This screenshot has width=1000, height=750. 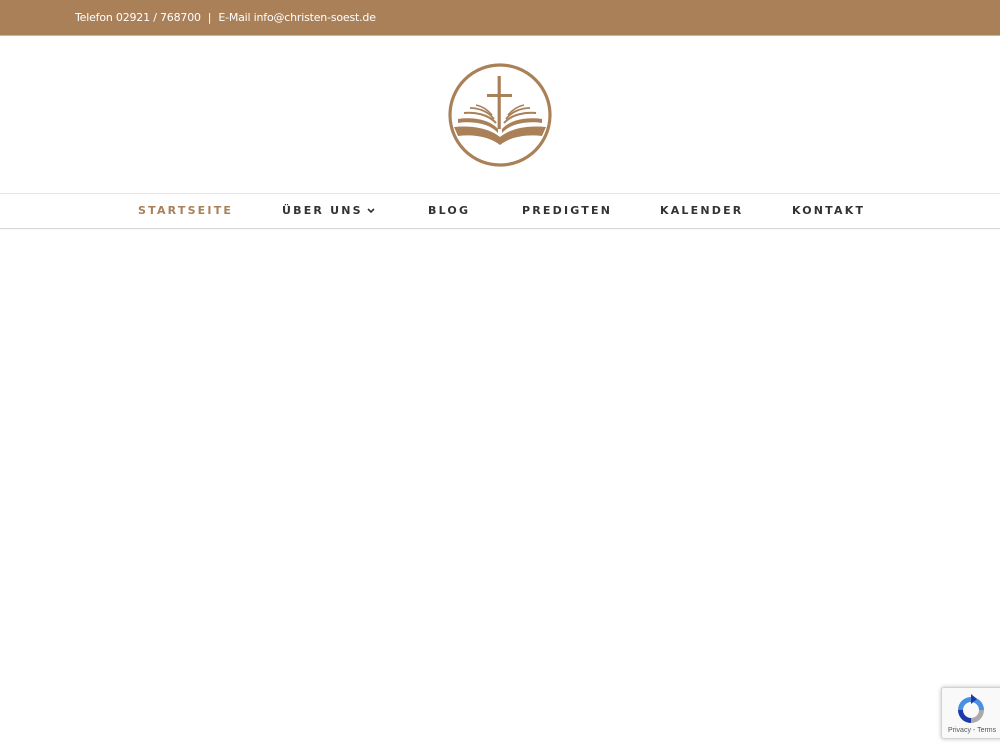 I want to click on nav-label: ÜBER UNS, so click(x=322, y=210).